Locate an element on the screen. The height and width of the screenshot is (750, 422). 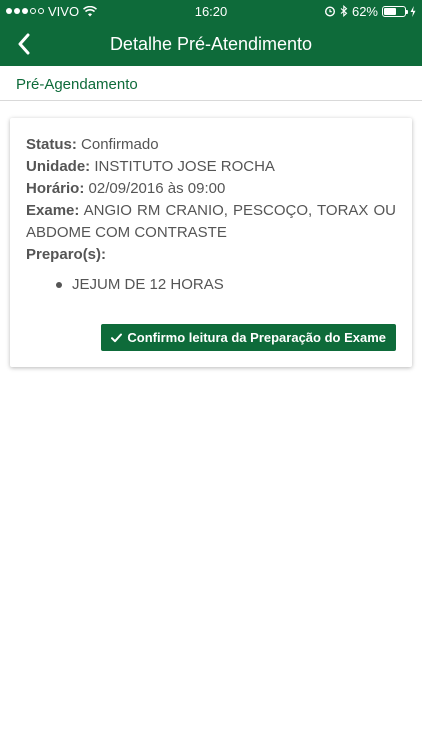
battery-icon is located at coordinates (395, 11).